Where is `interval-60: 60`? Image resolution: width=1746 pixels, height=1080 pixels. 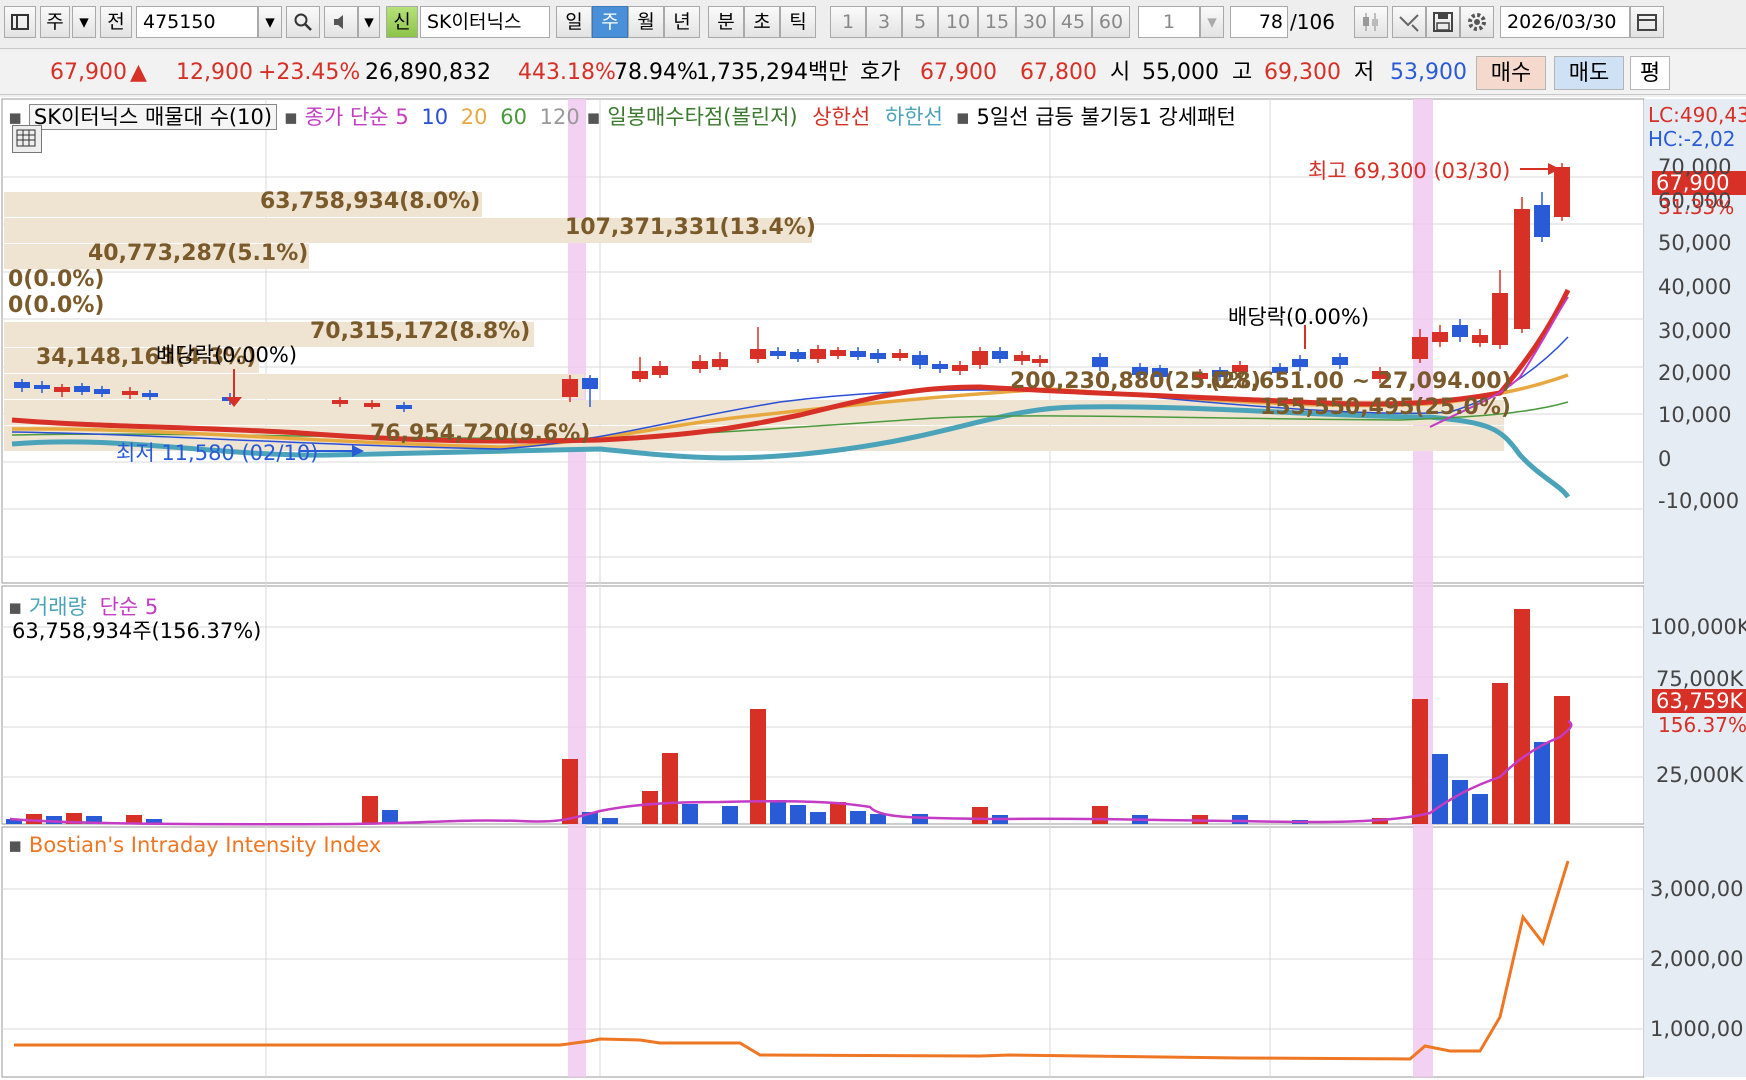 interval-60: 60 is located at coordinates (1111, 22).